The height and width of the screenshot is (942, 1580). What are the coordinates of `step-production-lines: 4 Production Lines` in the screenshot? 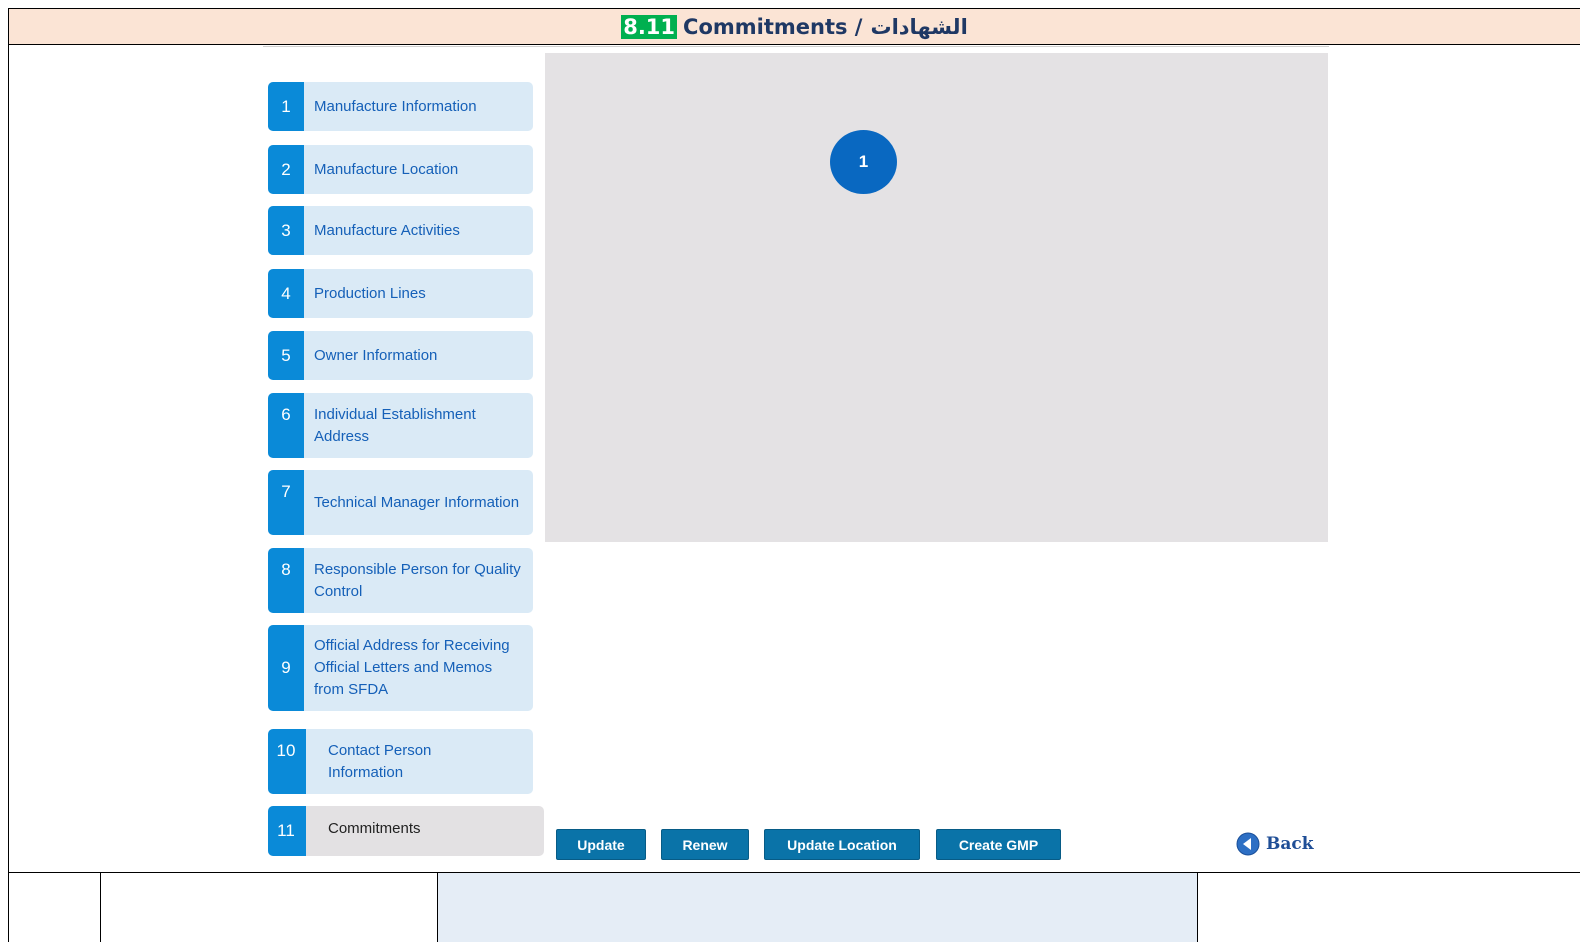 It's located at (400, 293).